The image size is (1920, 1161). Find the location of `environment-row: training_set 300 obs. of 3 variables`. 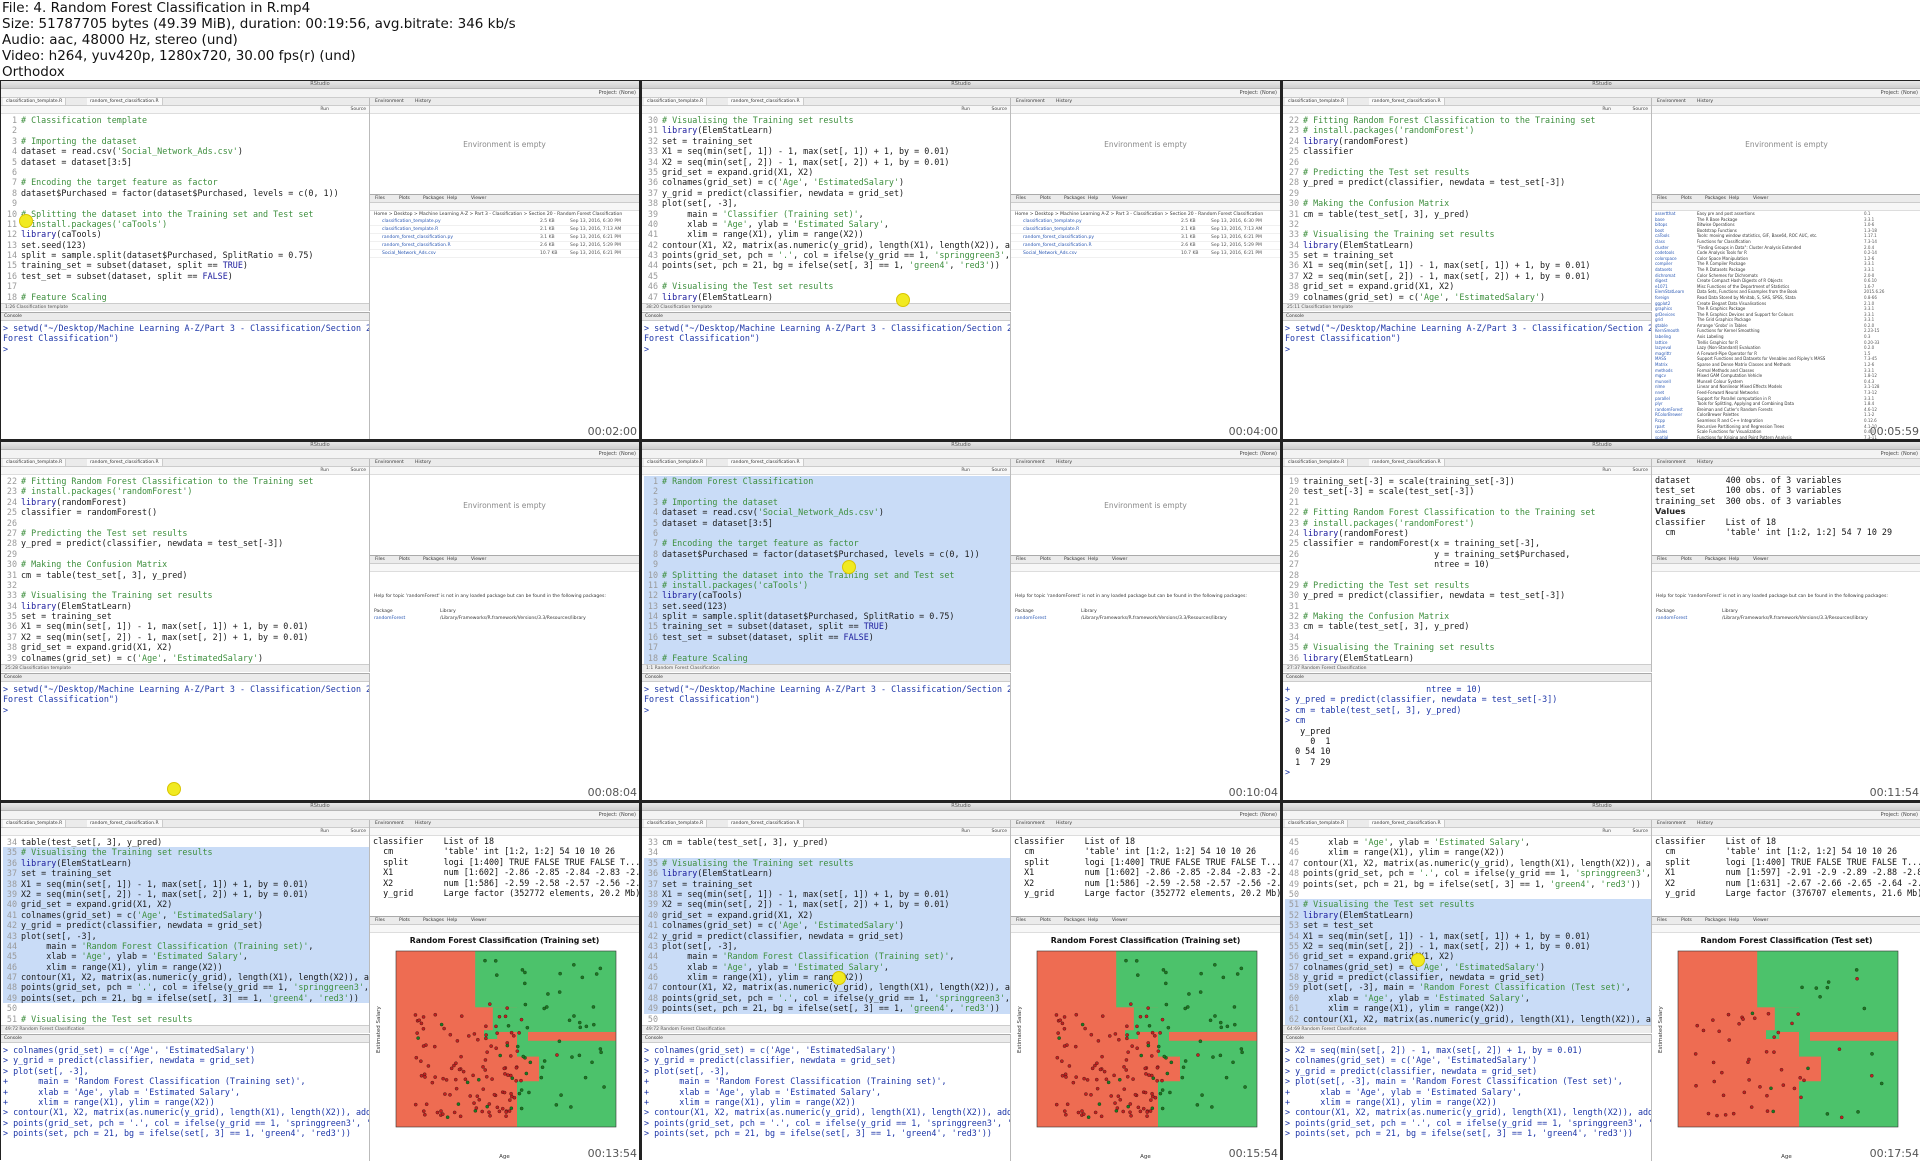

environment-row: training_set 300 obs. of 3 variables is located at coordinates (1786, 501).